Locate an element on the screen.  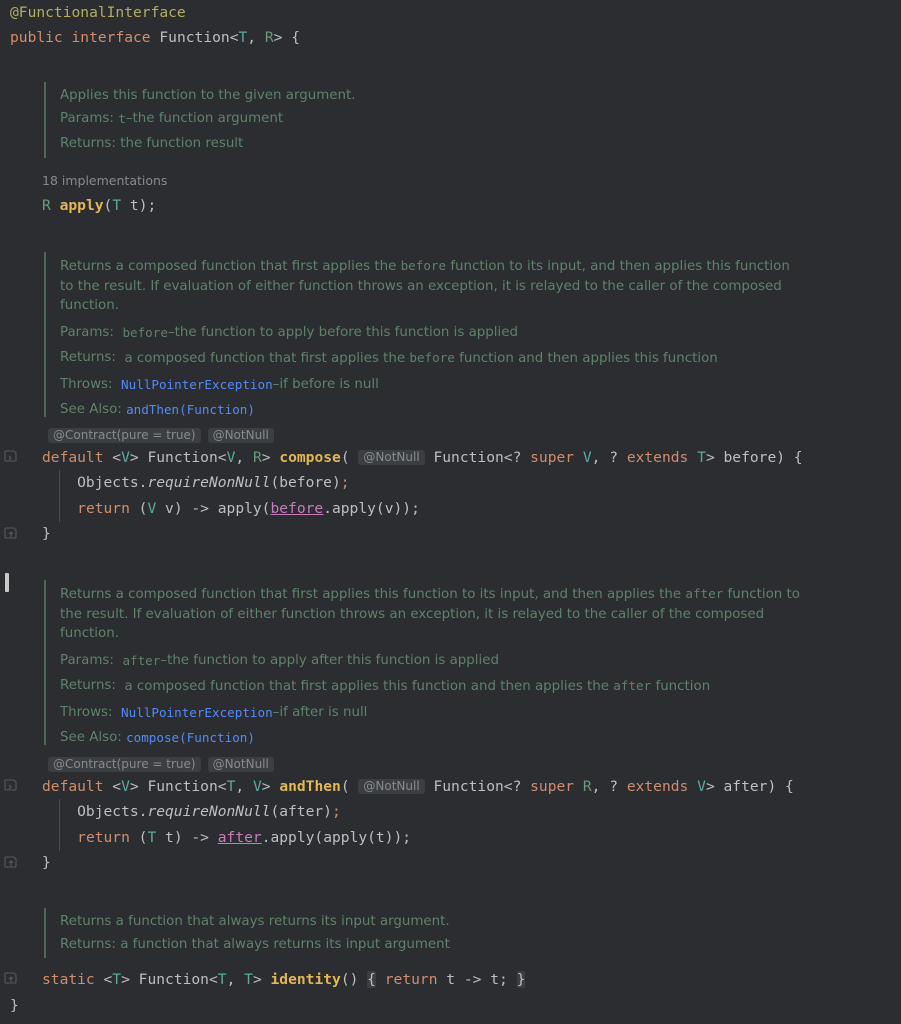
keyword-public: public is located at coordinates (36, 37).